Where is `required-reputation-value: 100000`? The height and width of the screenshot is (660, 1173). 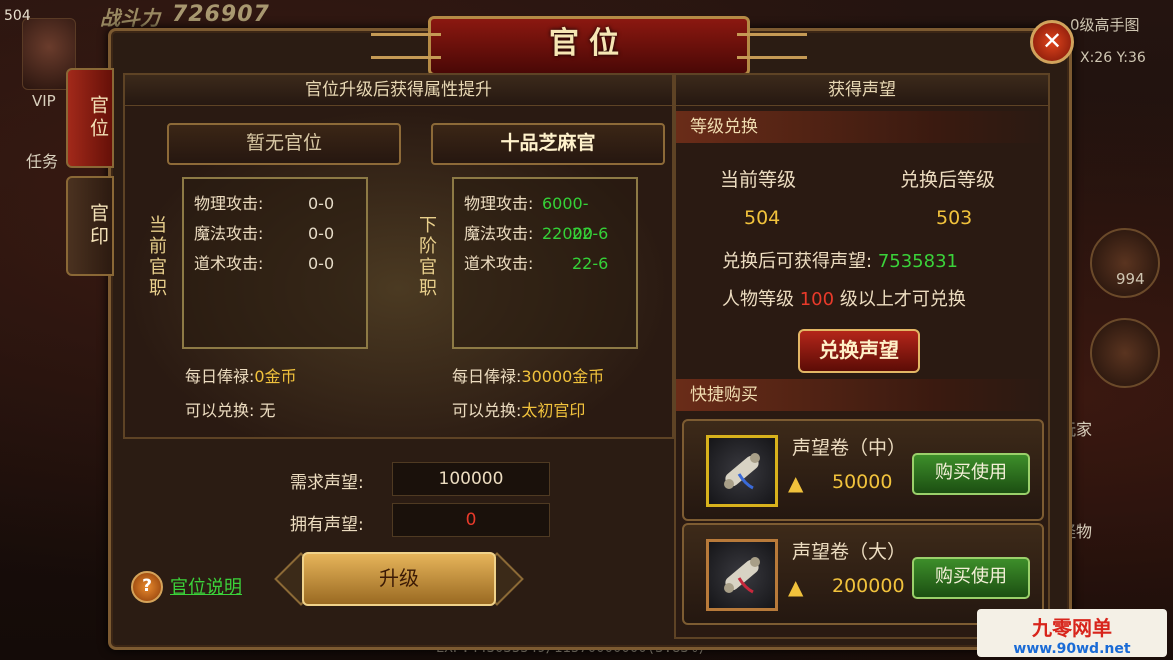
required-reputation-value: 100000 is located at coordinates (471, 479).